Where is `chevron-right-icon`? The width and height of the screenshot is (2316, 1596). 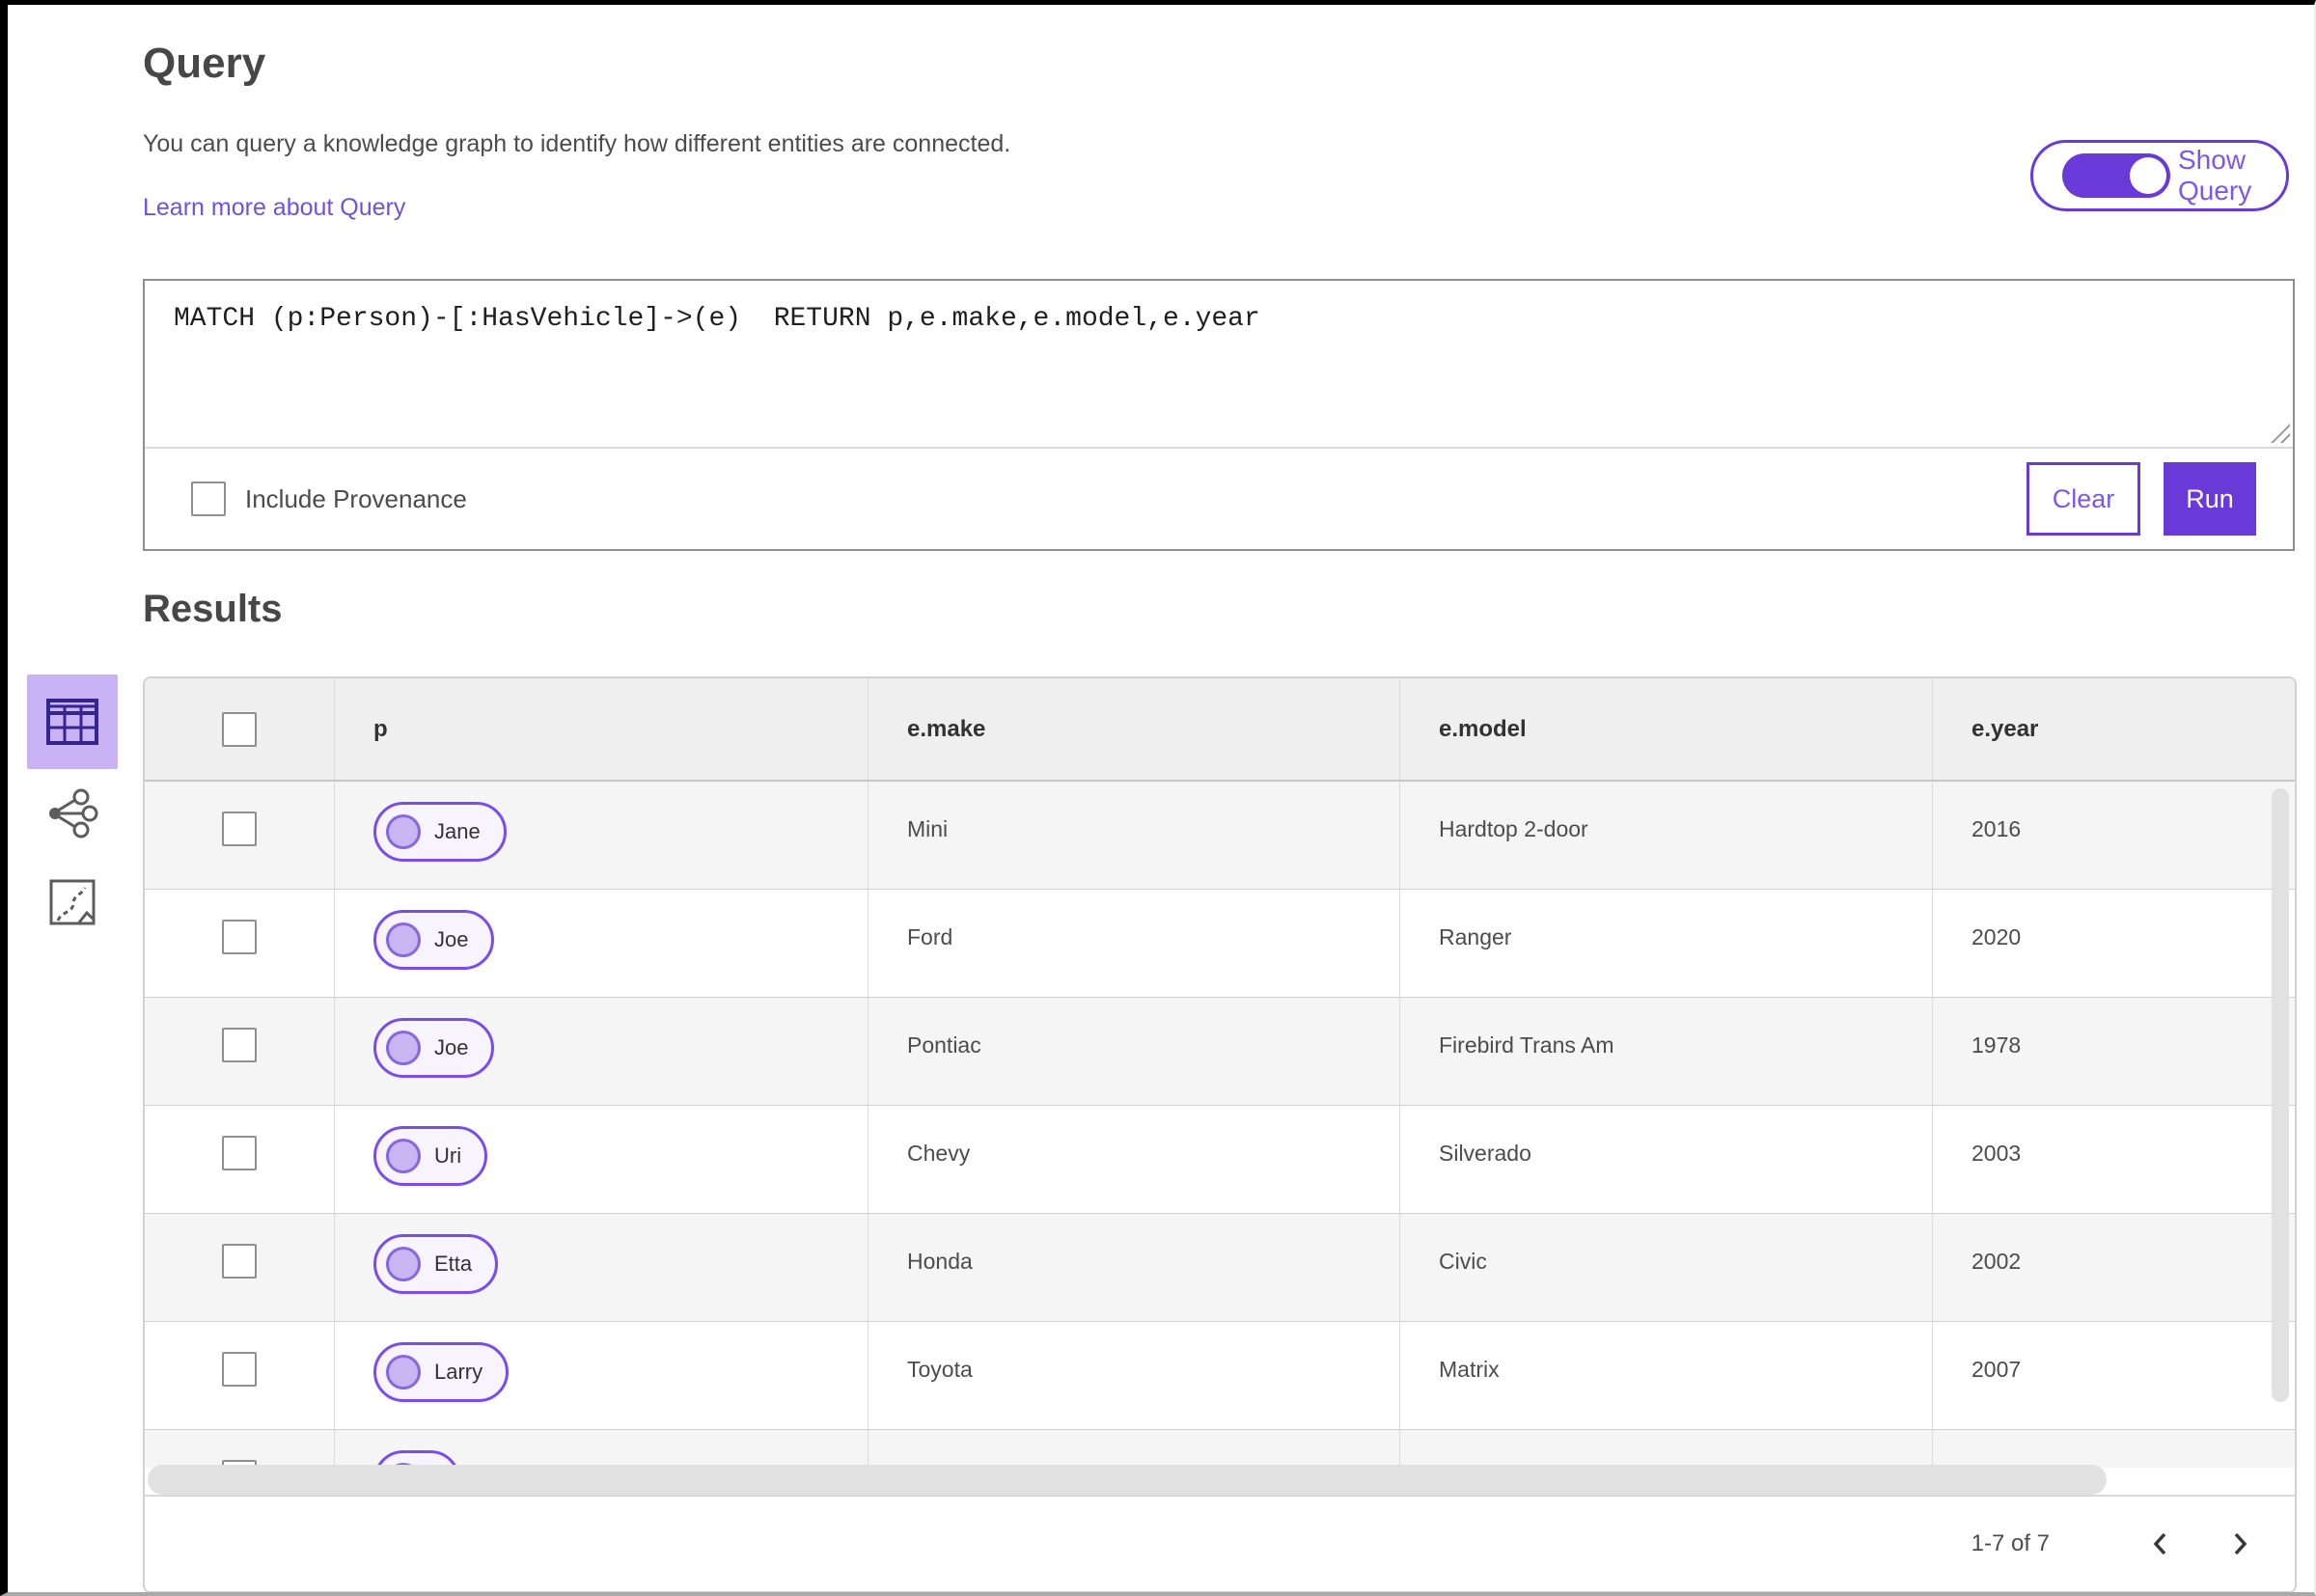
chevron-right-icon is located at coordinates (2240, 1543).